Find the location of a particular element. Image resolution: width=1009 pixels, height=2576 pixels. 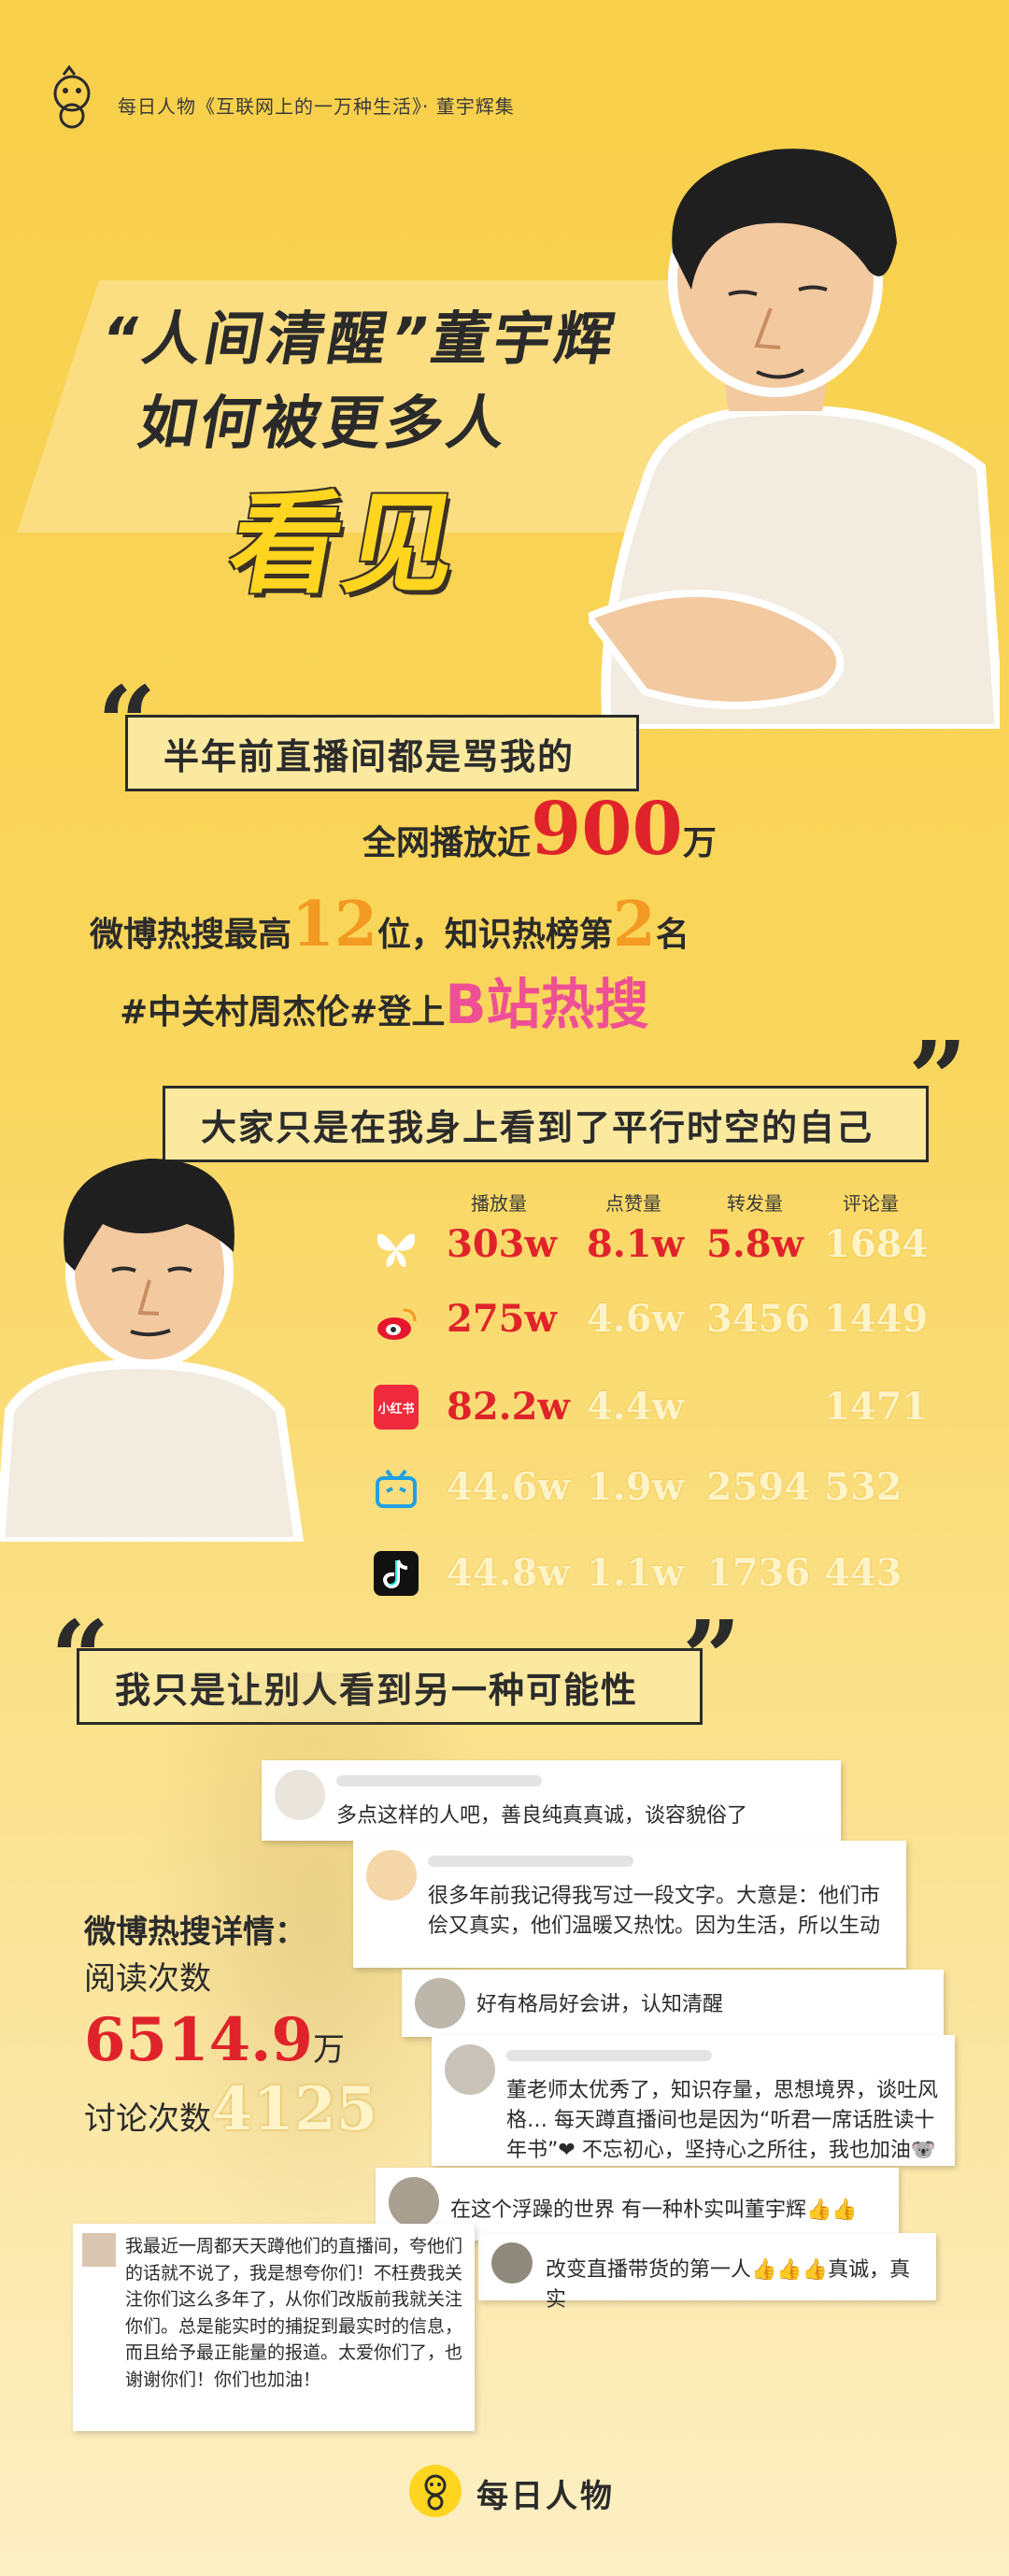

column-header-plays: 播放量 is located at coordinates (499, 1204).